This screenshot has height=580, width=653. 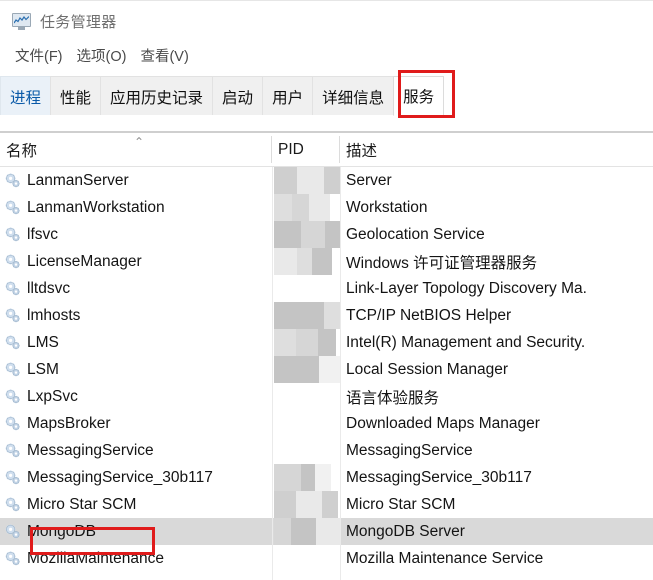 What do you see at coordinates (22, 151) in the screenshot?
I see `column-header-name-label: 名称` at bounding box center [22, 151].